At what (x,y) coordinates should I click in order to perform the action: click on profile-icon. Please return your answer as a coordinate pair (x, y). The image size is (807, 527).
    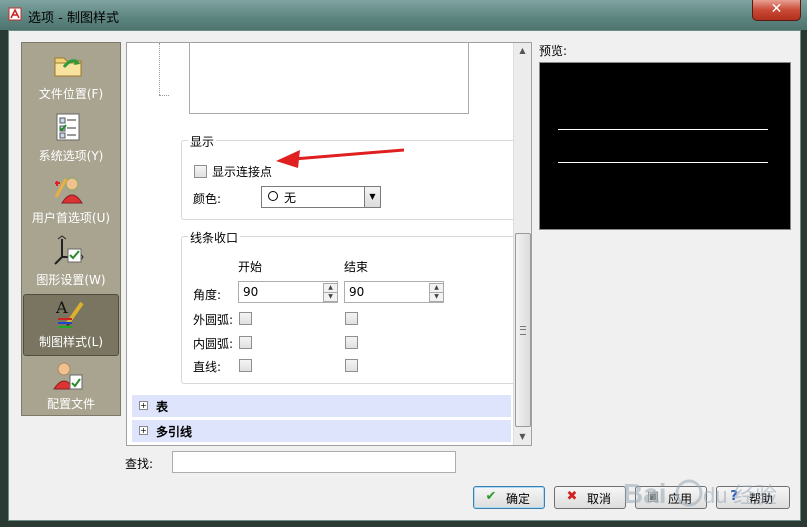
    Looking at the image, I should click on (68, 376).